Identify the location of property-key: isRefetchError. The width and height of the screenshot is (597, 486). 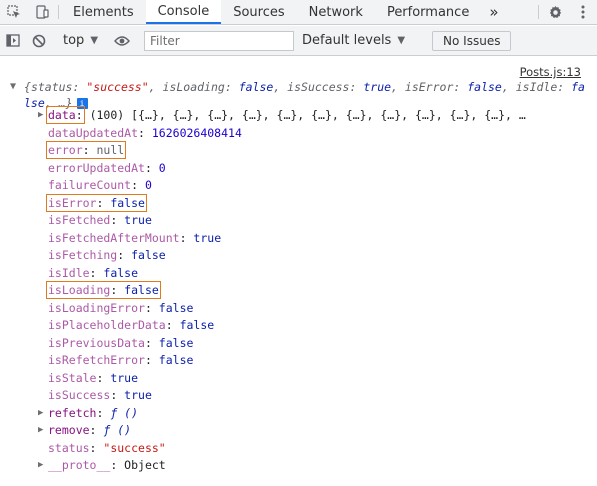
(96, 360).